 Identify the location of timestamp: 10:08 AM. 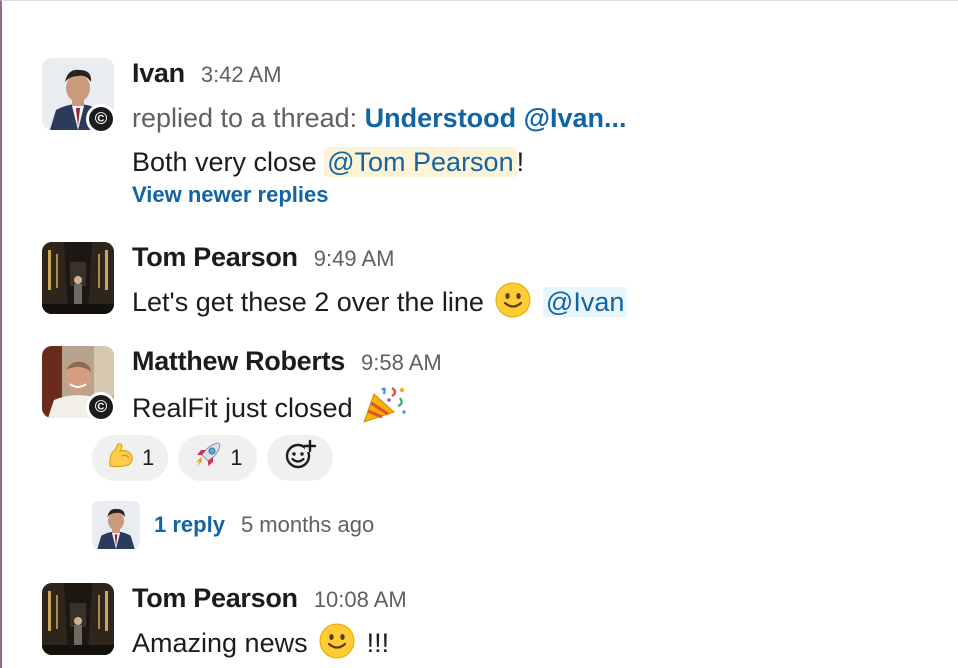
(360, 600).